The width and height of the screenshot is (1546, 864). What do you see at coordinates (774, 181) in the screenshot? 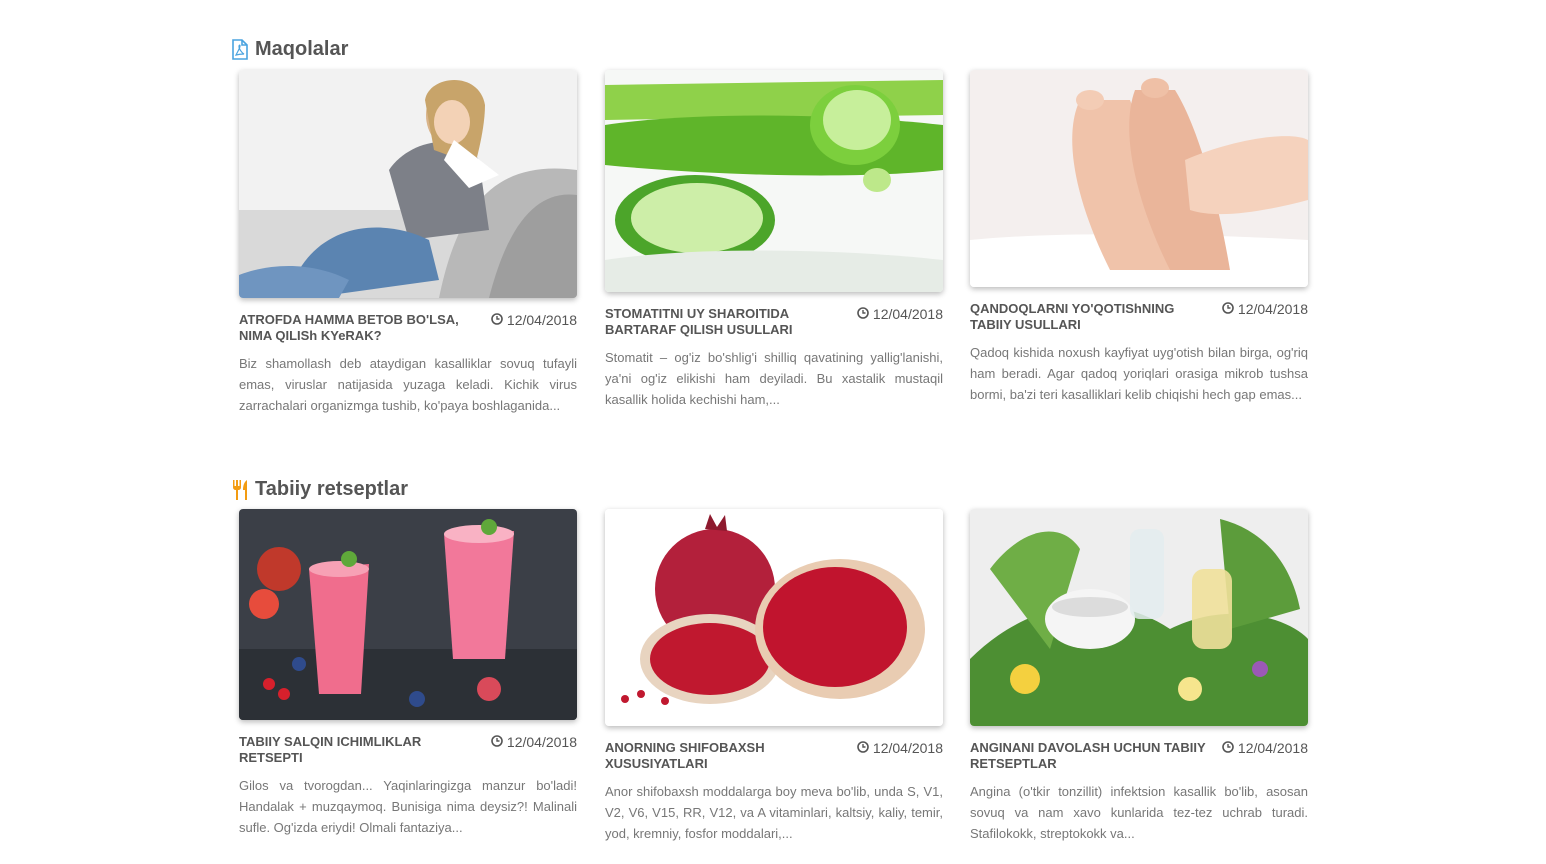
I see `aloe-vera-photo` at bounding box center [774, 181].